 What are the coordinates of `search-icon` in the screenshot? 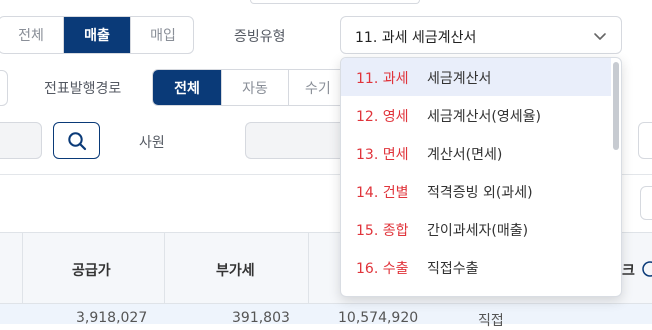 It's located at (77, 141).